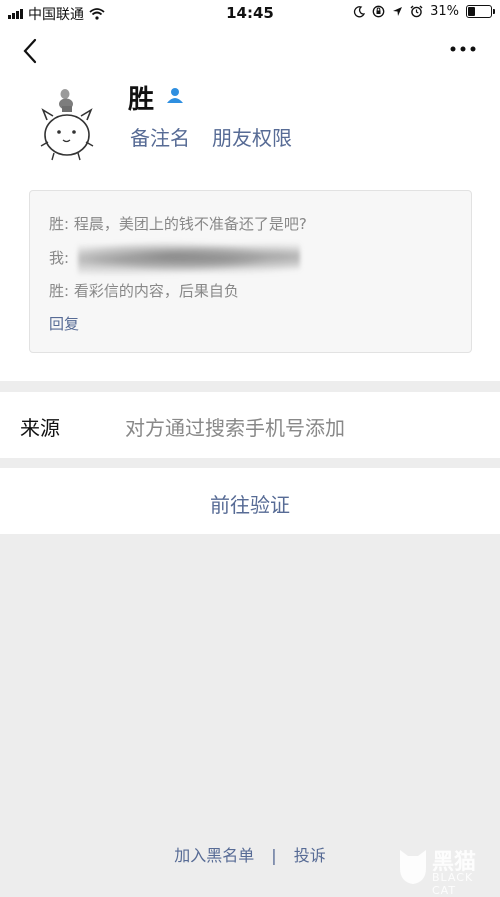 This screenshot has height=897, width=500. What do you see at coordinates (64, 323) in the screenshot?
I see `reply-link: 回复` at bounding box center [64, 323].